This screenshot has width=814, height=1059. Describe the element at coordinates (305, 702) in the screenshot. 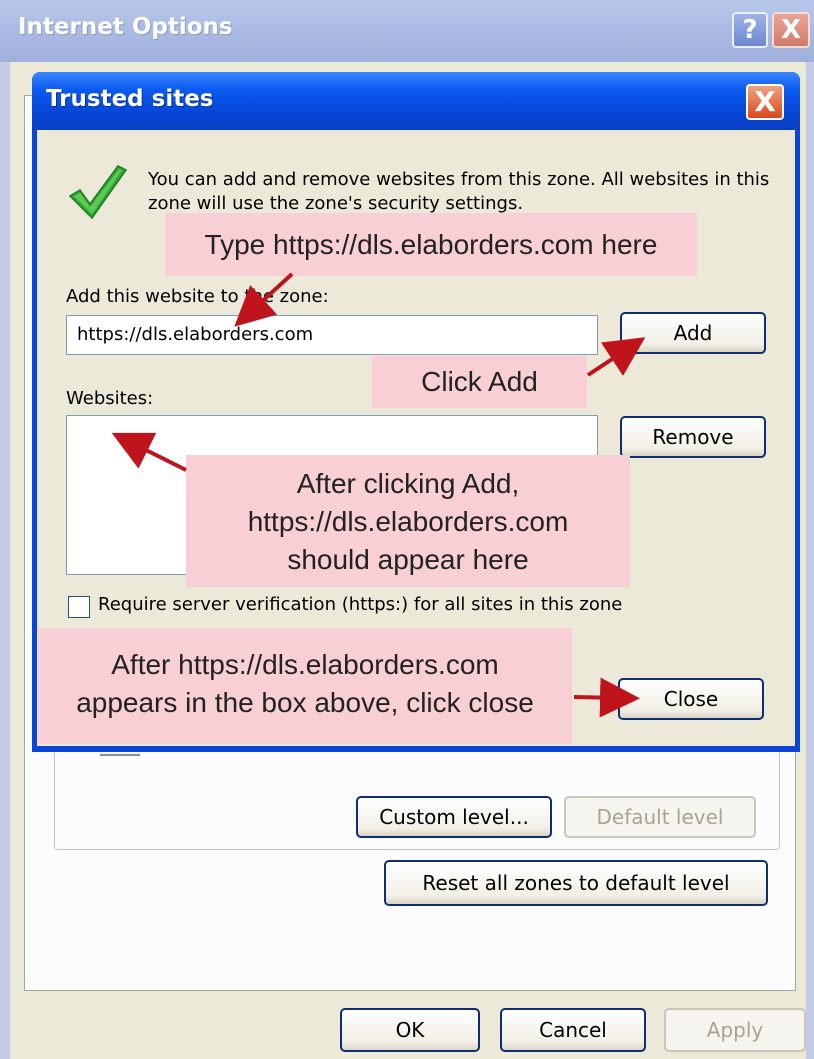

I see `callout-click-close-line-2: appears in the box above, click close` at that location.